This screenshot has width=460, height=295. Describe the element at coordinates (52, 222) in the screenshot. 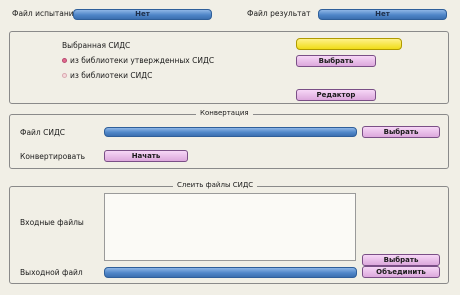

I see `input-files-label: Входные файлы` at that location.